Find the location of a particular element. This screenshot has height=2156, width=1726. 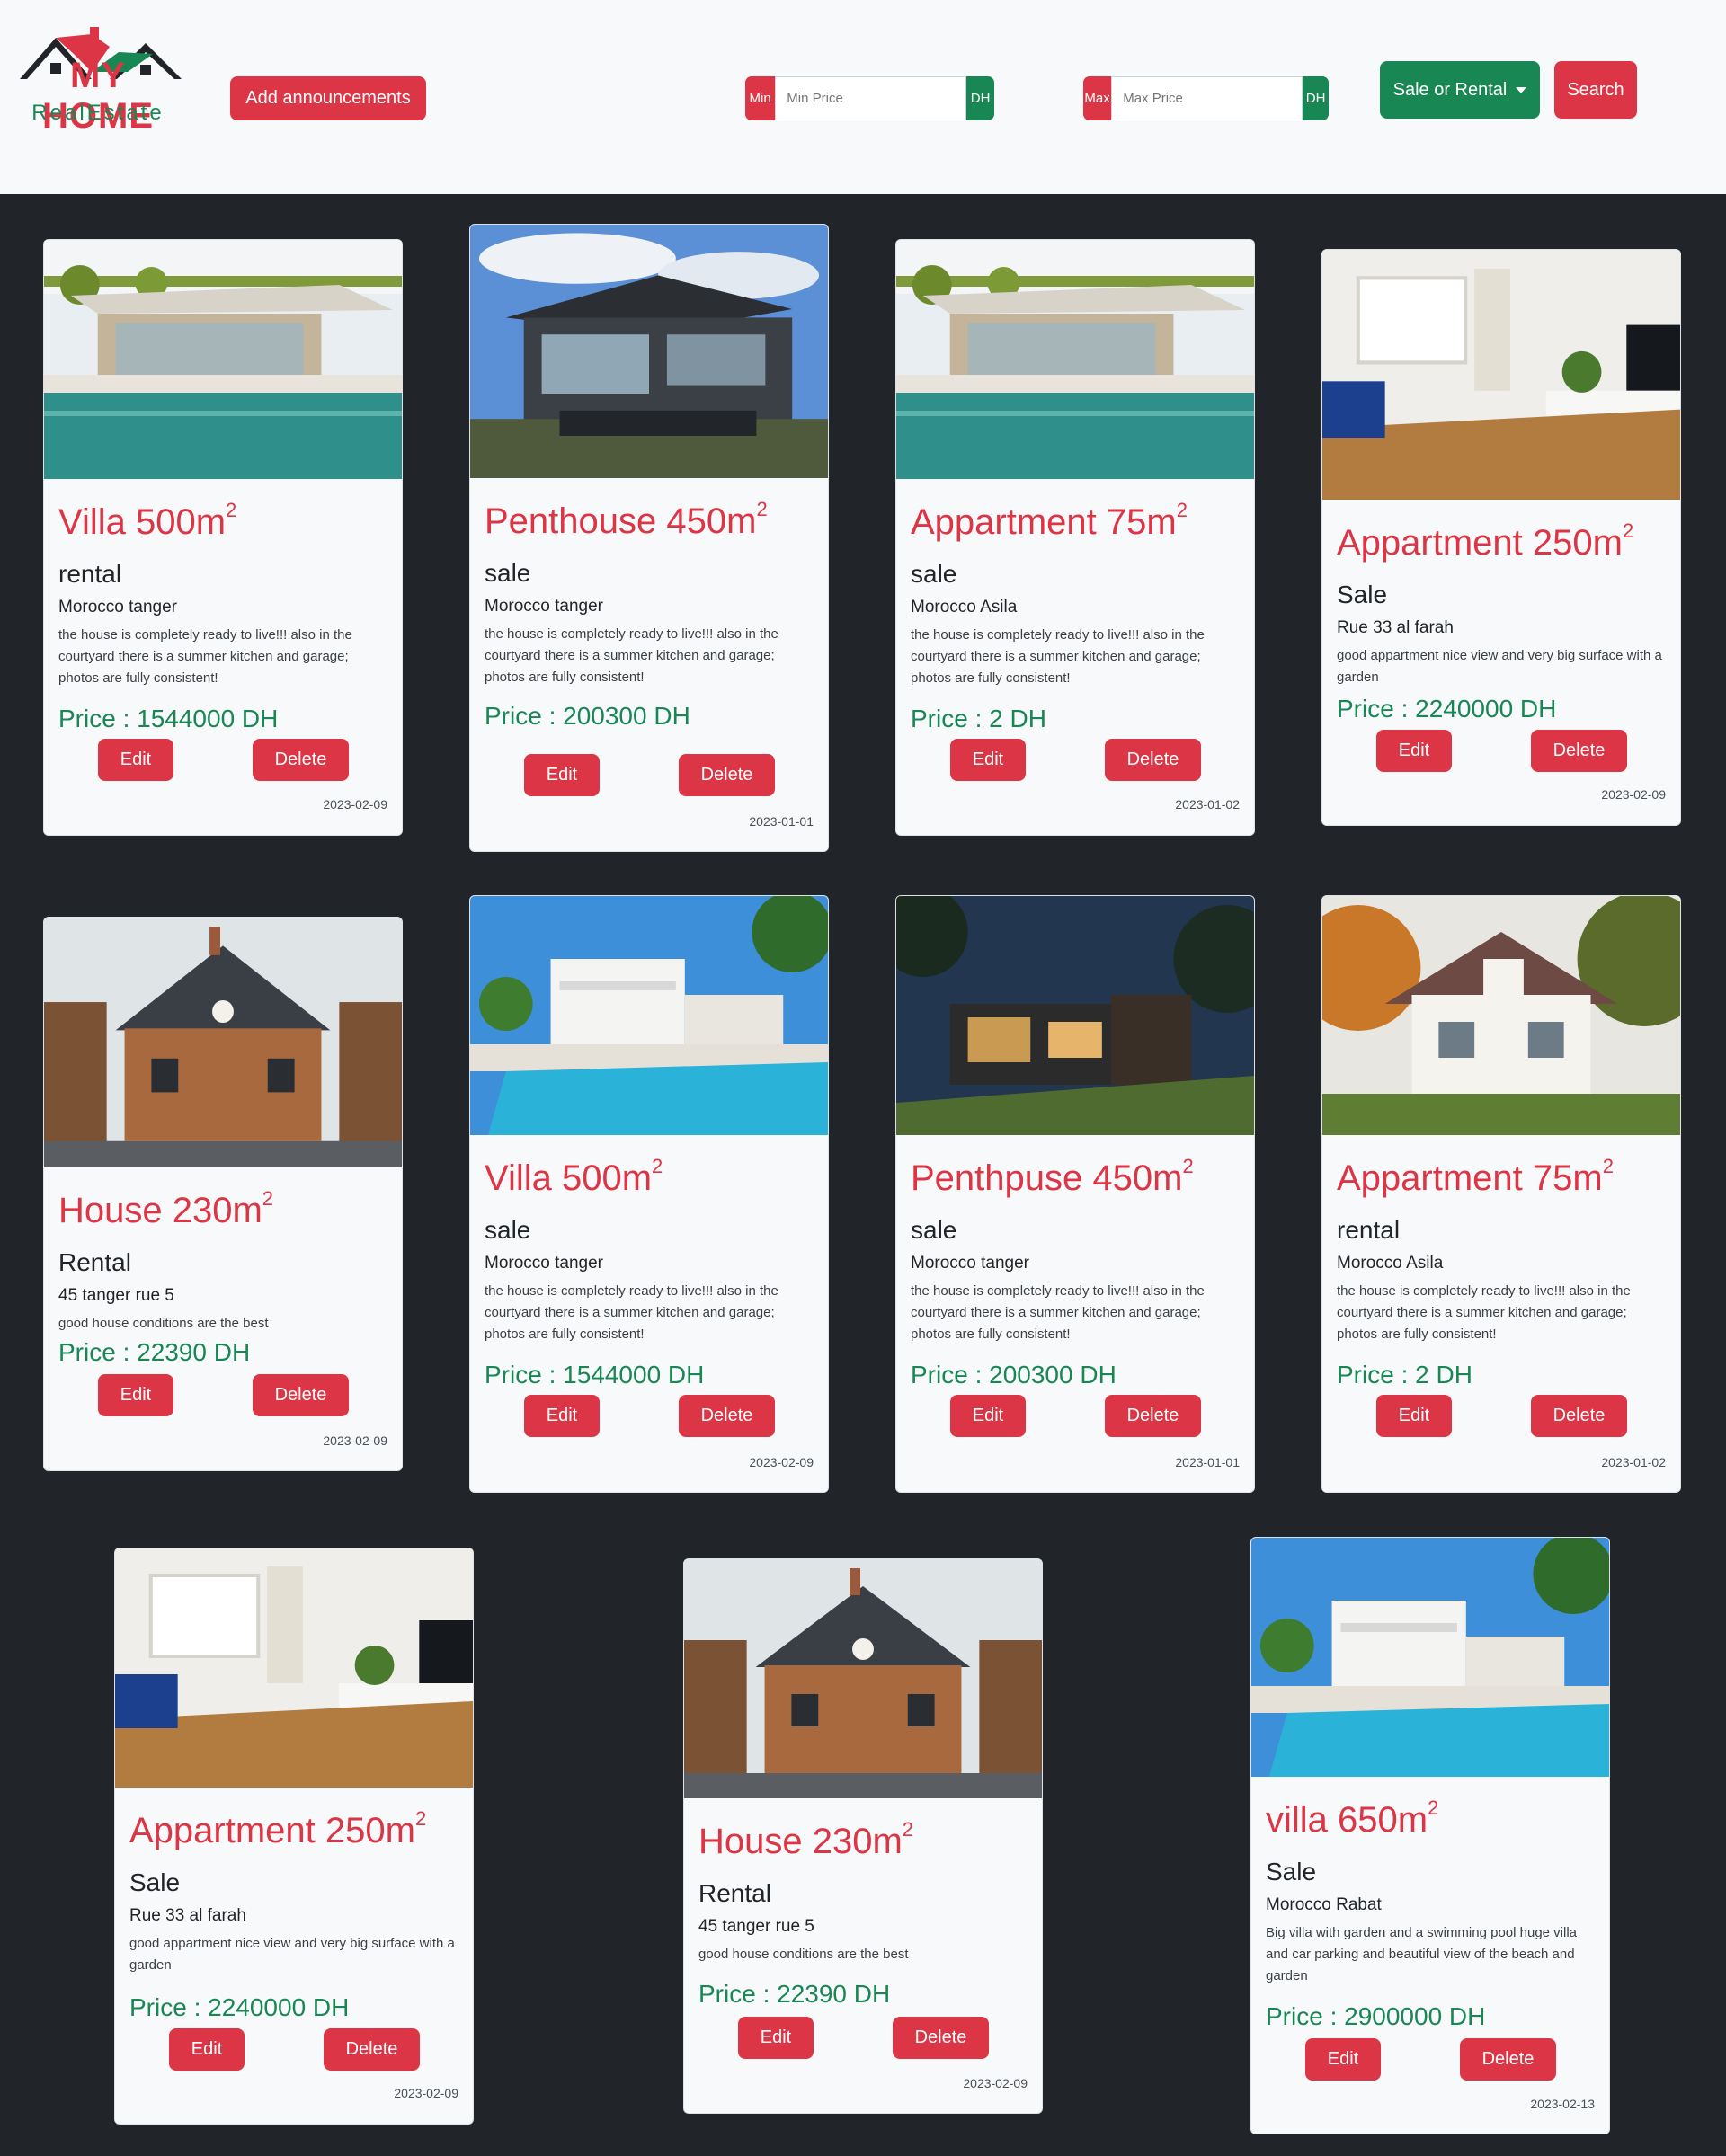

min-price-input is located at coordinates (871, 98).